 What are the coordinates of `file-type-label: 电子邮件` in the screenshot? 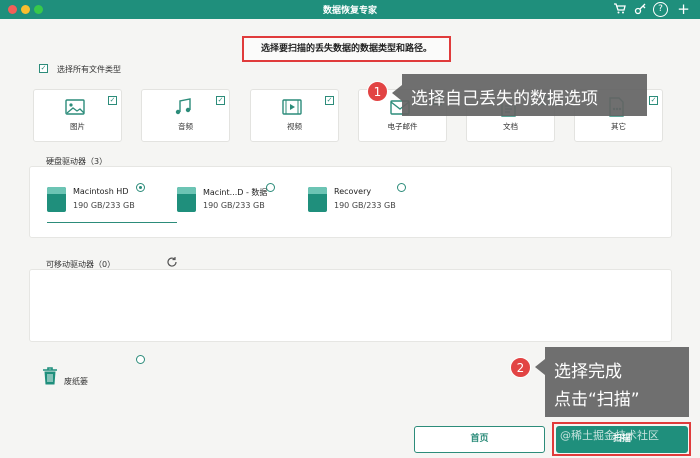 It's located at (402, 126).